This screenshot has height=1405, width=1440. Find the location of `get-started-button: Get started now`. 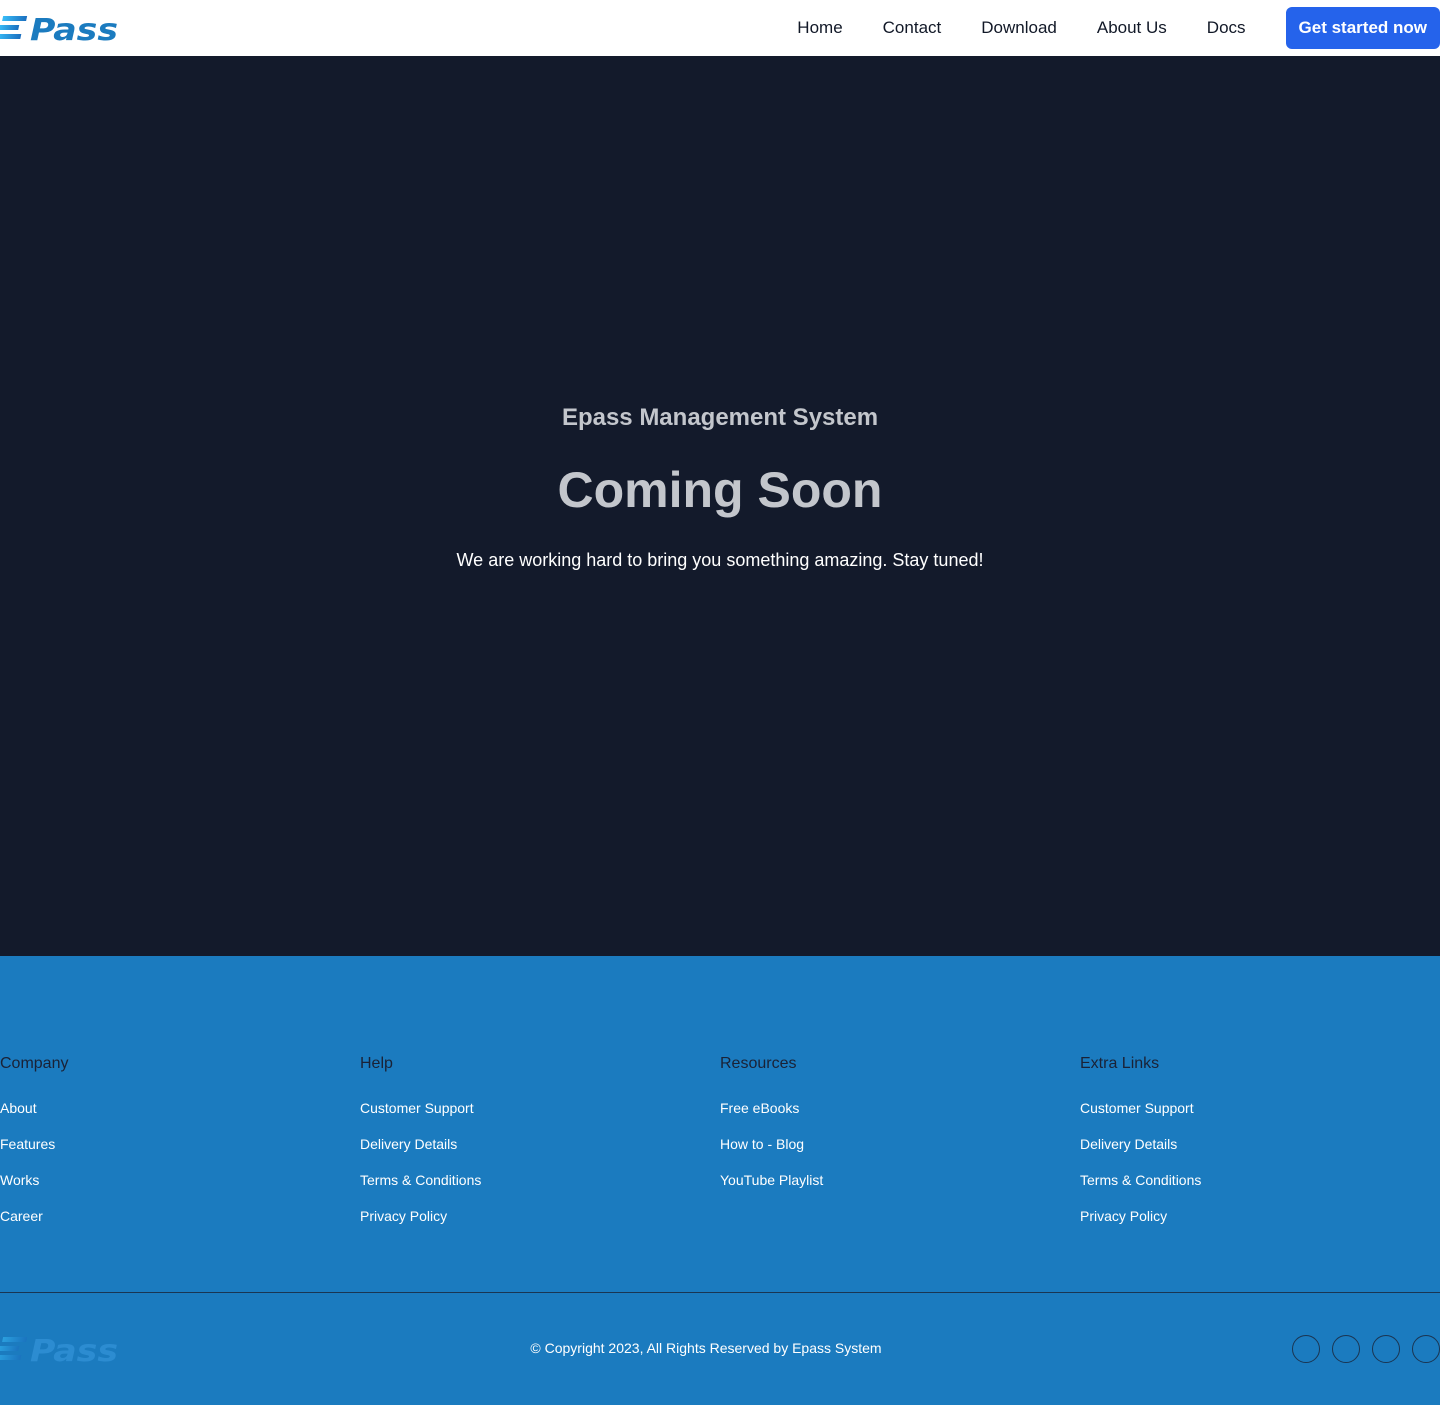

get-started-button: Get started now is located at coordinates (1362, 28).